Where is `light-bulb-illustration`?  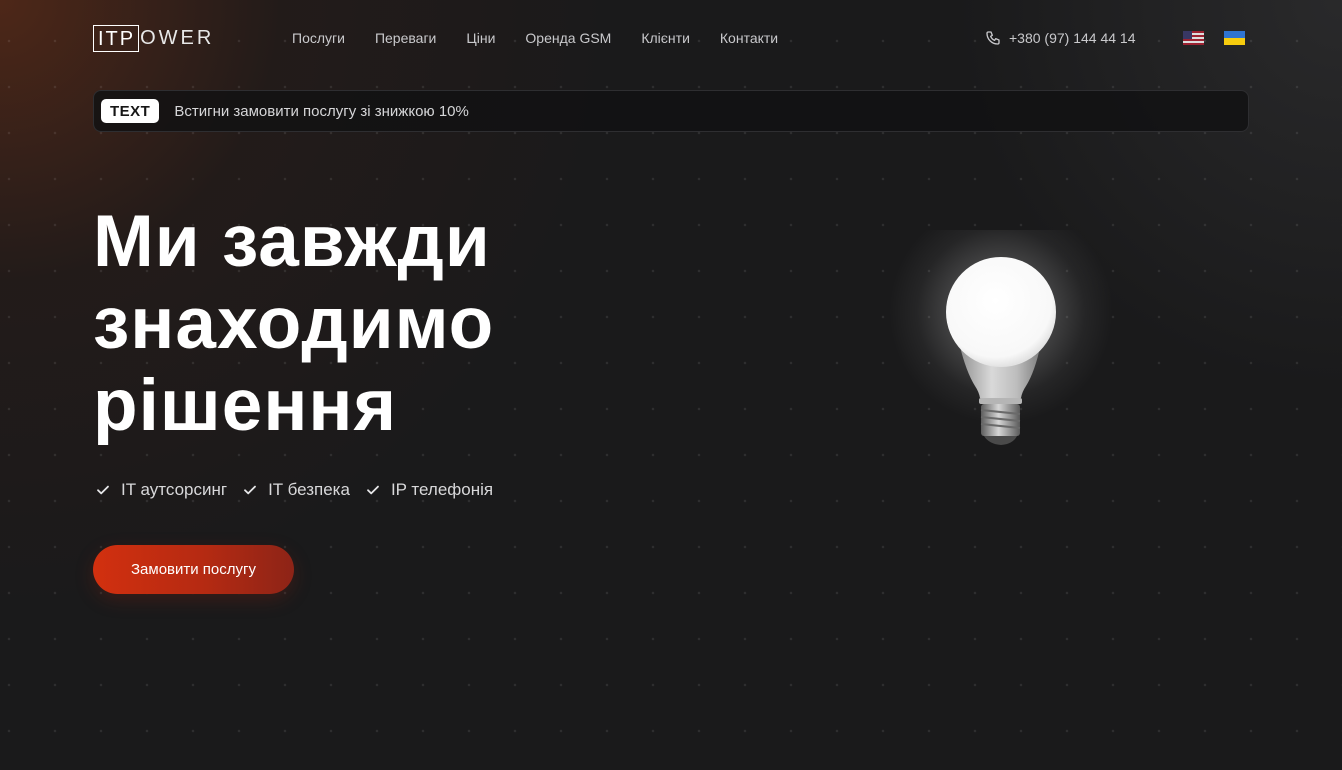
light-bulb-illustration is located at coordinates (1000, 330).